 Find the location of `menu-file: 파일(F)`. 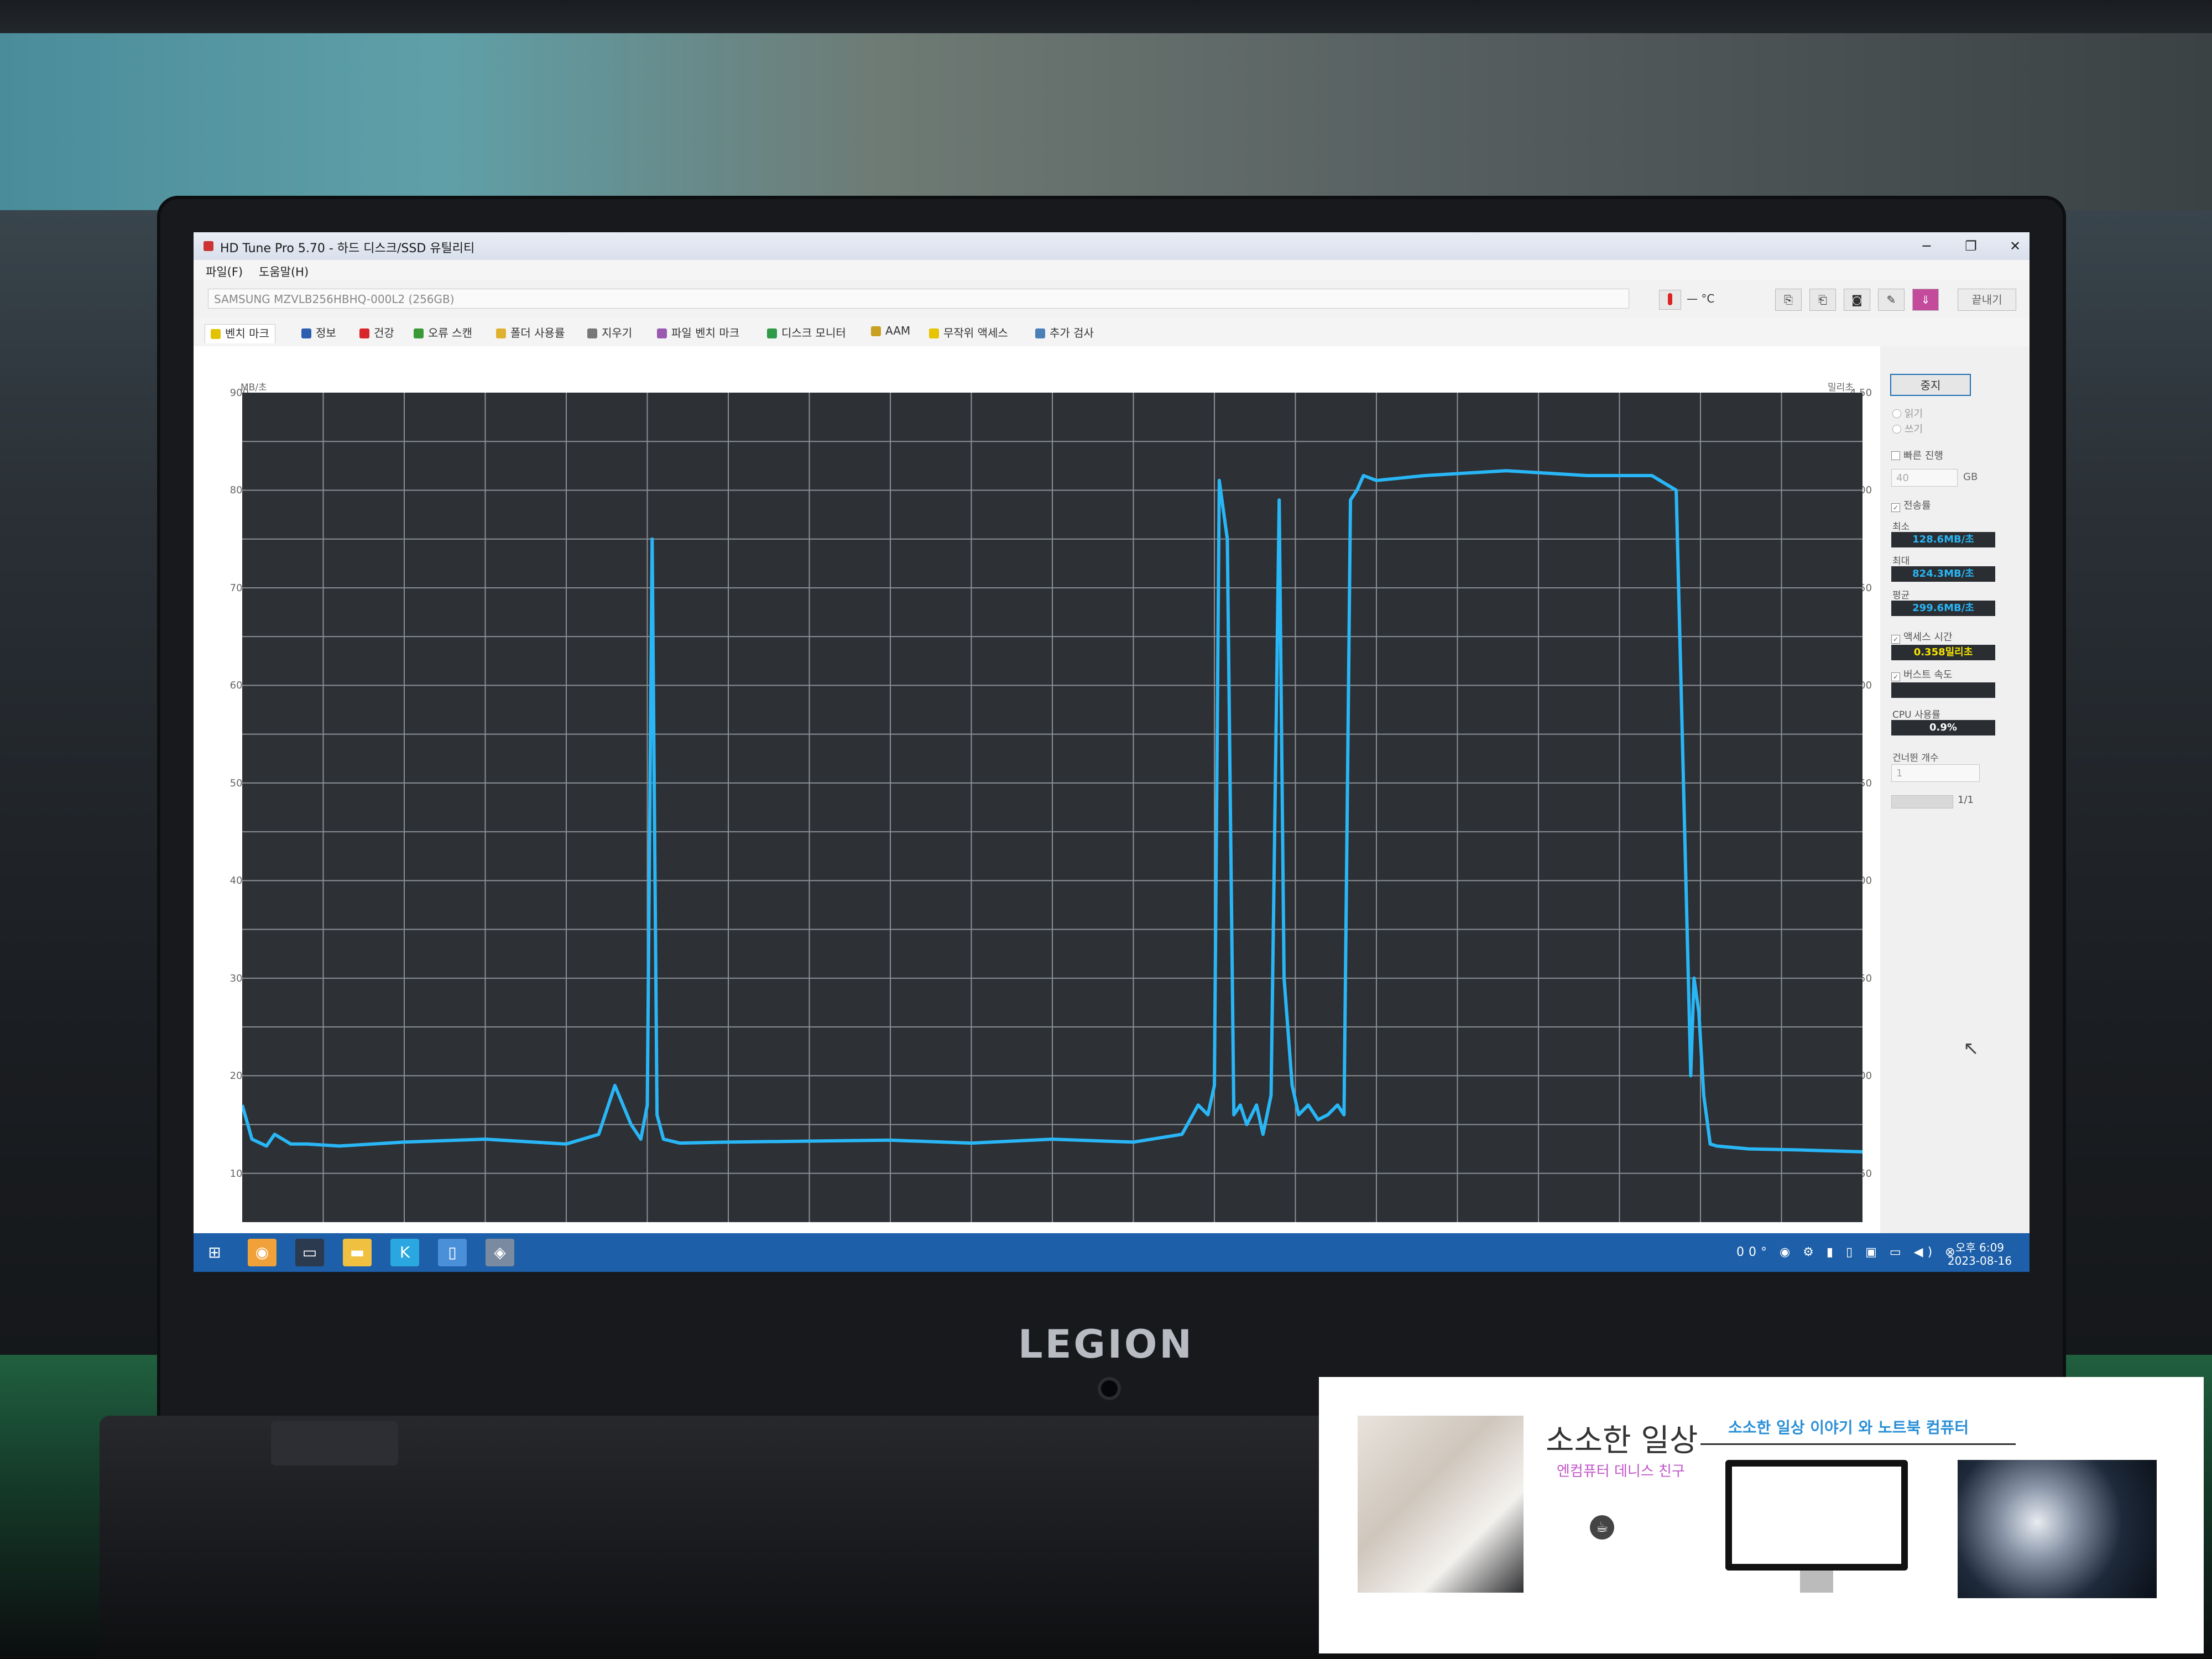

menu-file: 파일(F) is located at coordinates (225, 272).